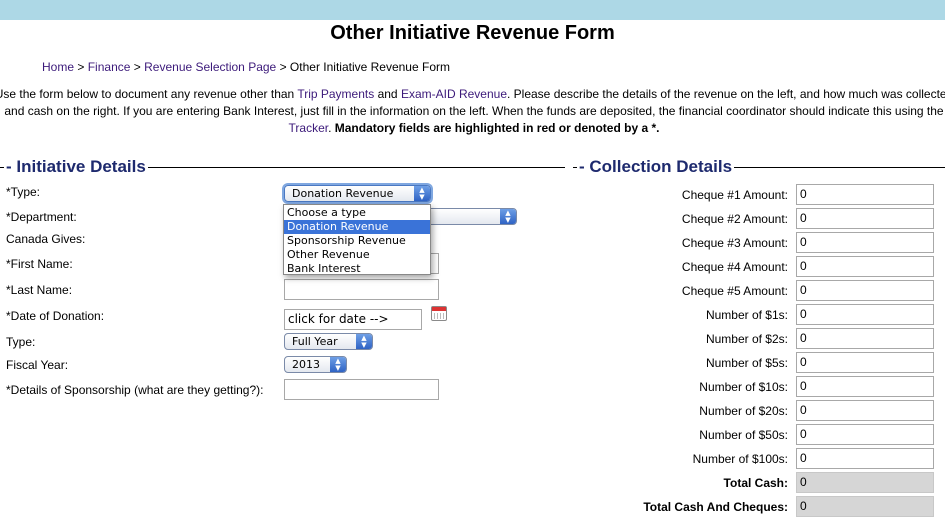 The image size is (945, 517). I want to click on tens-input: 0, so click(865, 386).